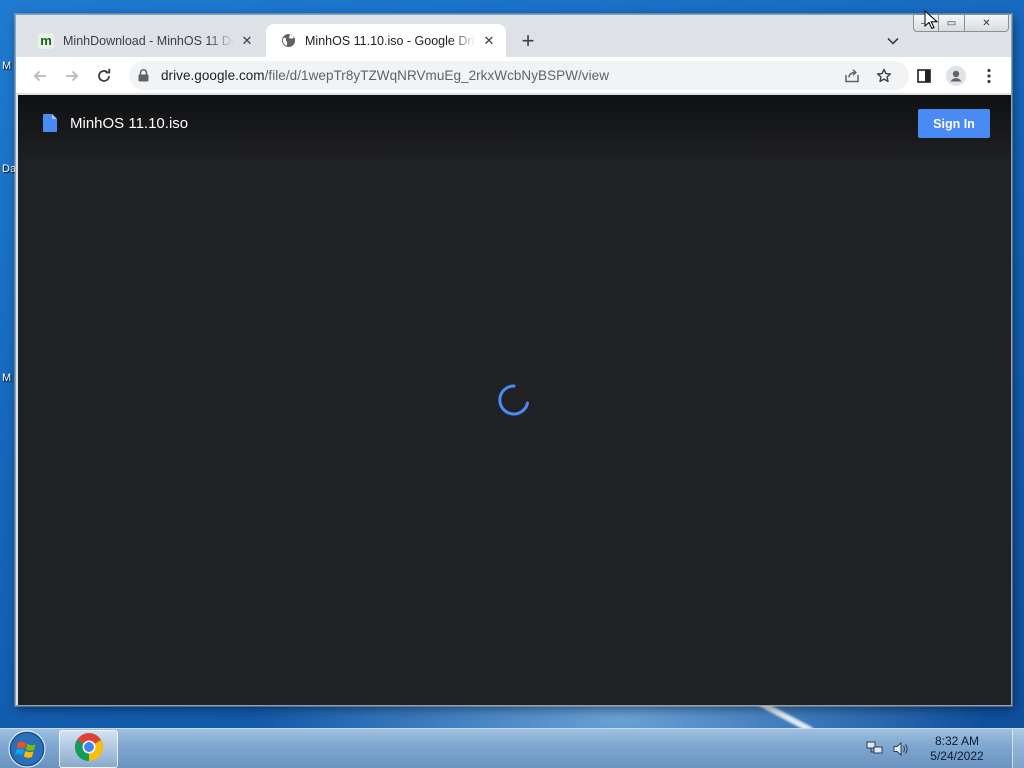  What do you see at coordinates (956, 76) in the screenshot?
I see `profile-avatar-icon` at bounding box center [956, 76].